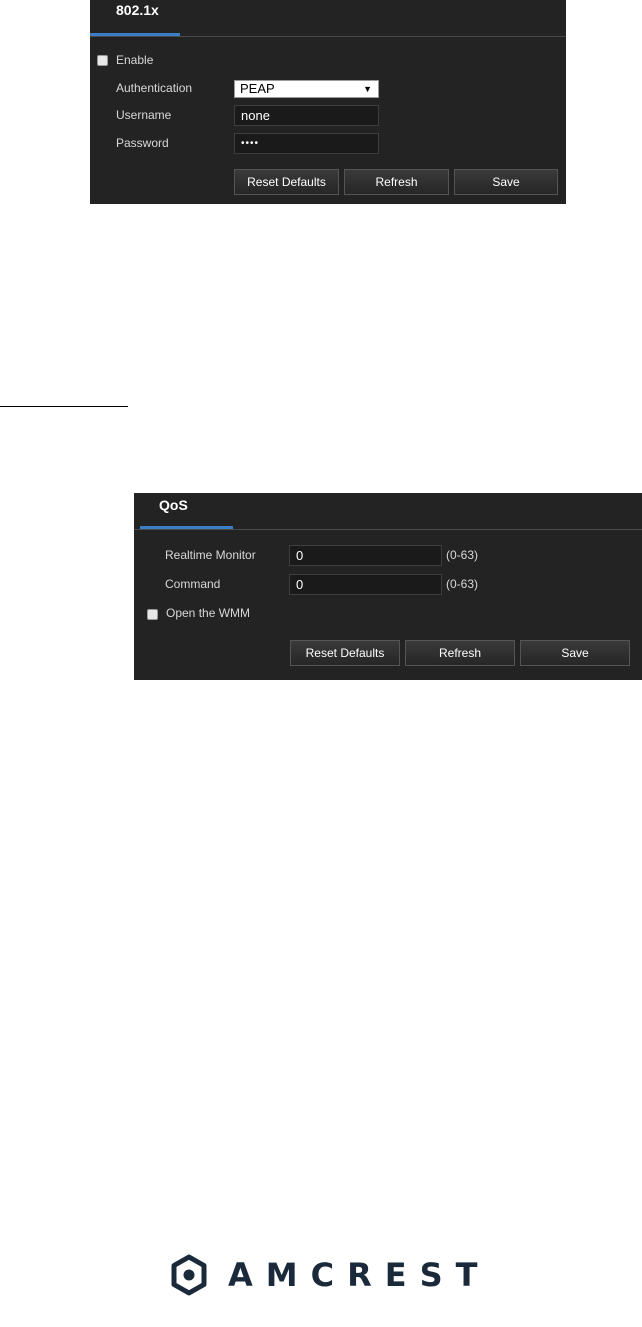  Describe the element at coordinates (189, 1275) in the screenshot. I see `amcrest-hexagon-icon` at that location.